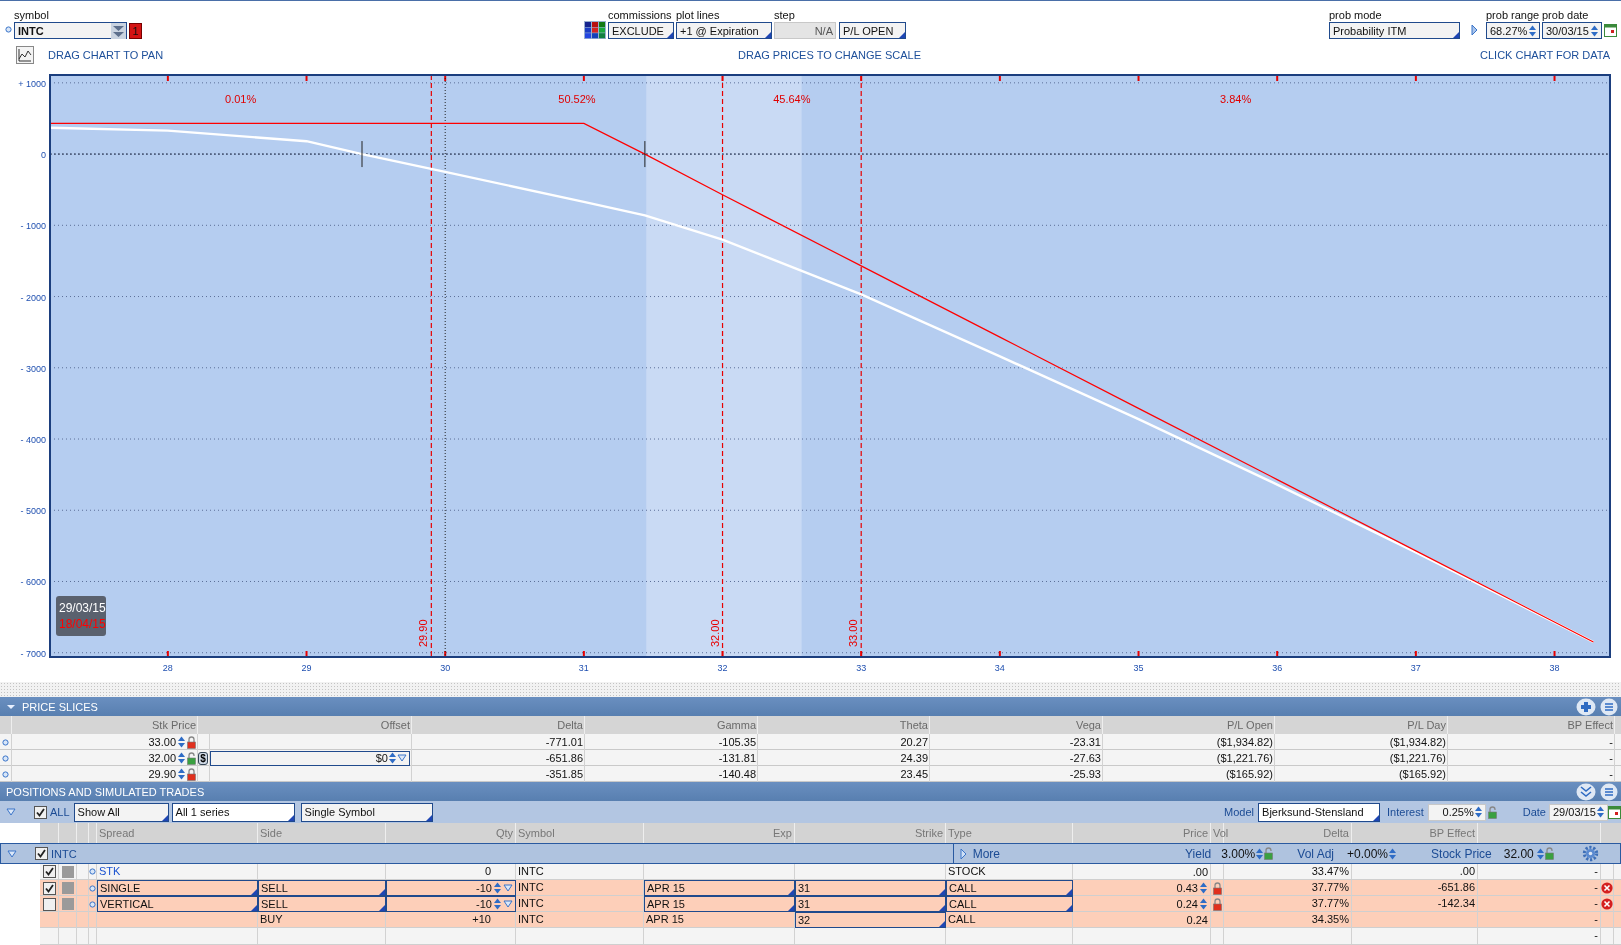 The height and width of the screenshot is (945, 1621). I want to click on y-tick-label: + 1000, so click(32, 83).